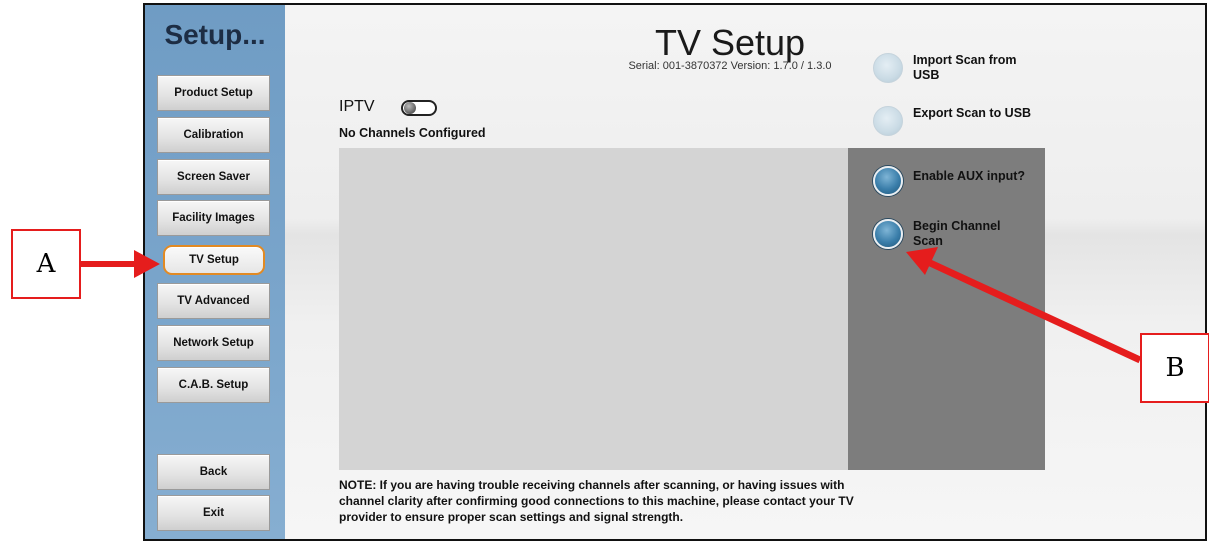 The image size is (1209, 543). What do you see at coordinates (957, 233) in the screenshot?
I see `begin-scan-label: Begin Channel Scan` at bounding box center [957, 233].